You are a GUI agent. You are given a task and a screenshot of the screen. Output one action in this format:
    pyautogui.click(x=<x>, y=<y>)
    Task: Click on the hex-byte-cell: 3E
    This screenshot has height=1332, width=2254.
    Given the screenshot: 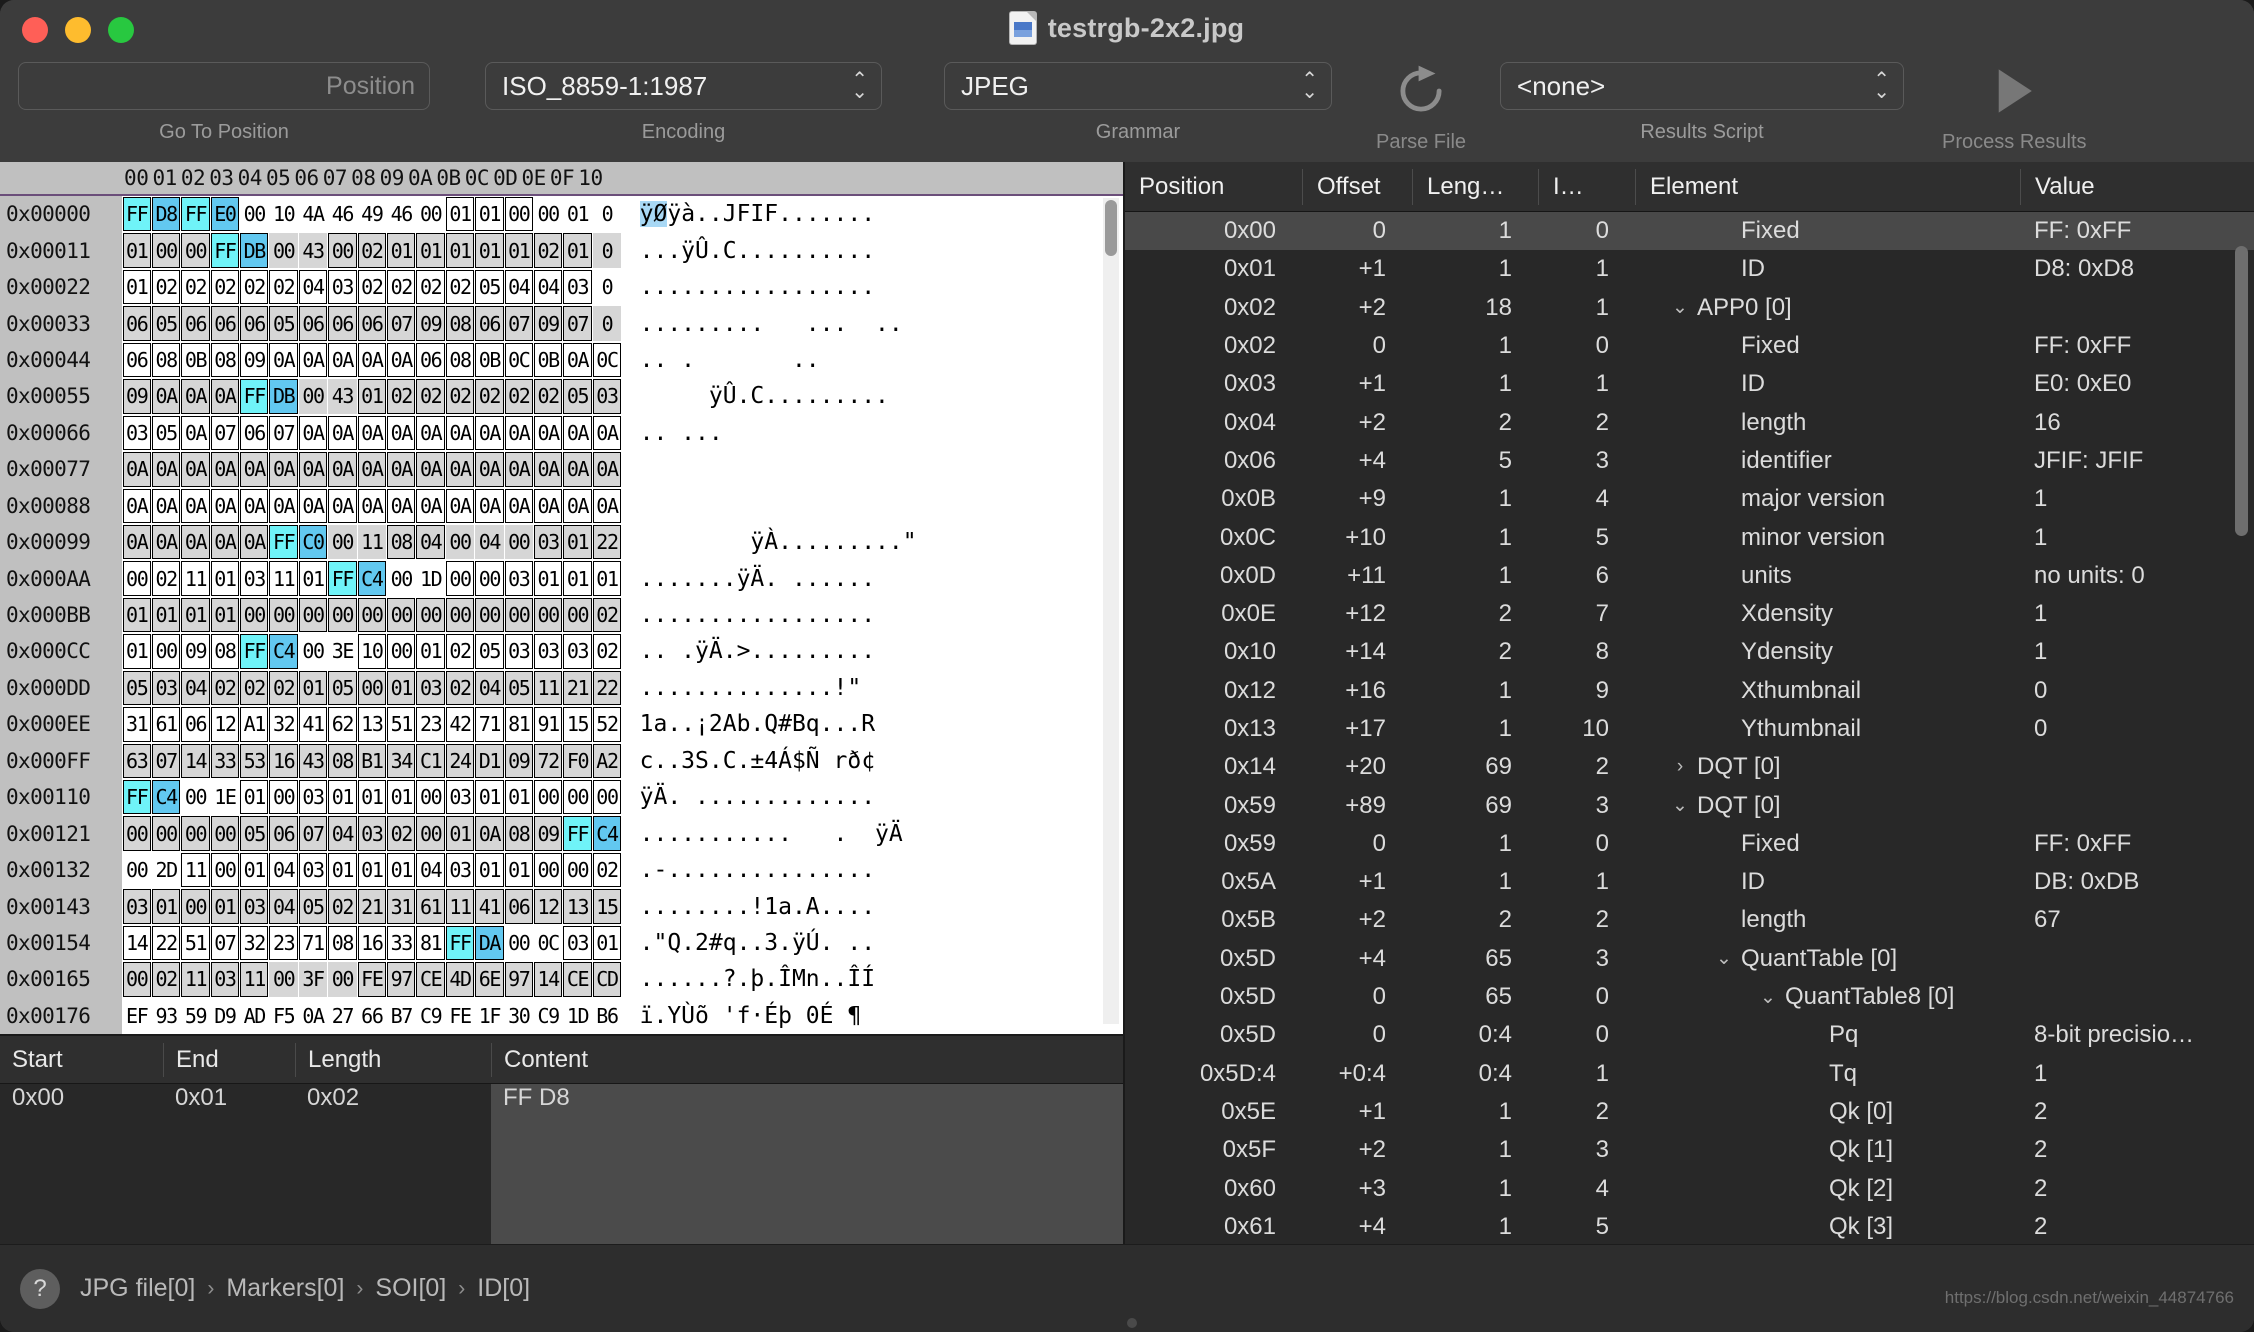 What is the action you would take?
    pyautogui.click(x=342, y=651)
    